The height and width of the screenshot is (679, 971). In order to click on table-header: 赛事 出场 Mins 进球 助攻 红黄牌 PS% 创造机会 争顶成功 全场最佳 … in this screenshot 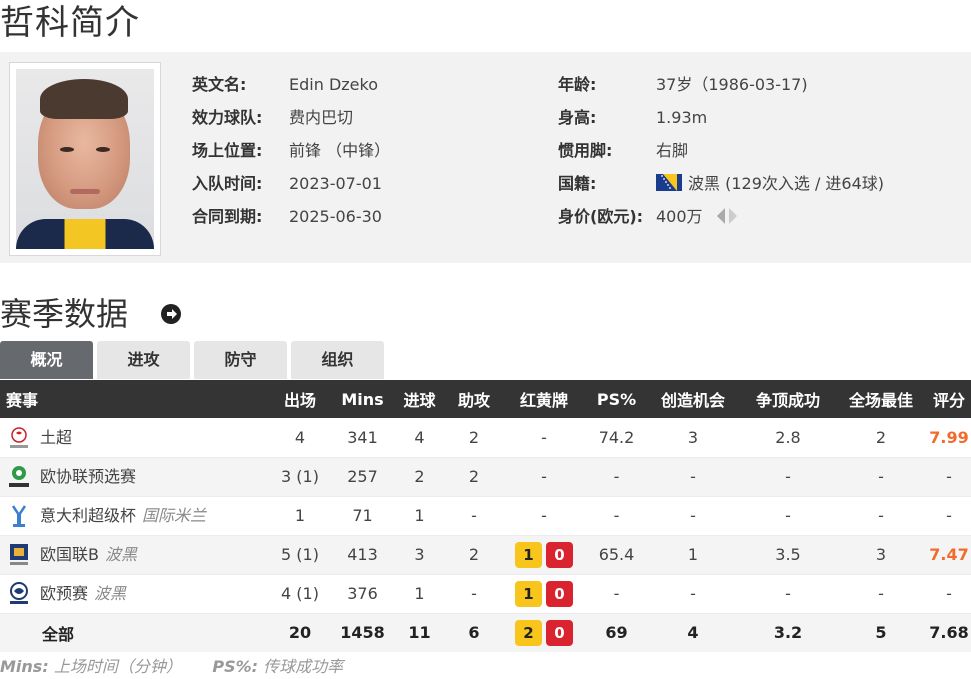, I will do `click(485, 399)`.